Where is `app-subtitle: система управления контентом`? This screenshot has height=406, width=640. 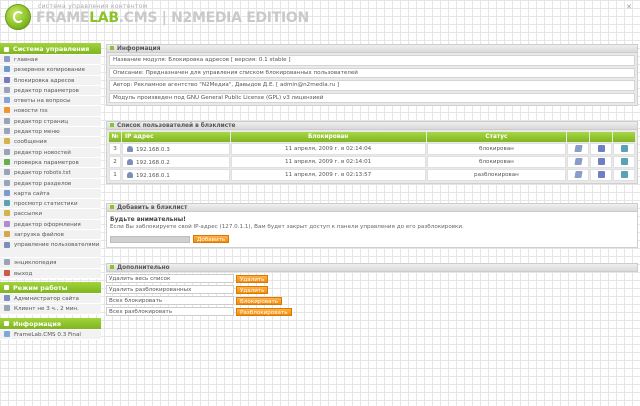
app-subtitle: система управления контентом is located at coordinates (93, 6).